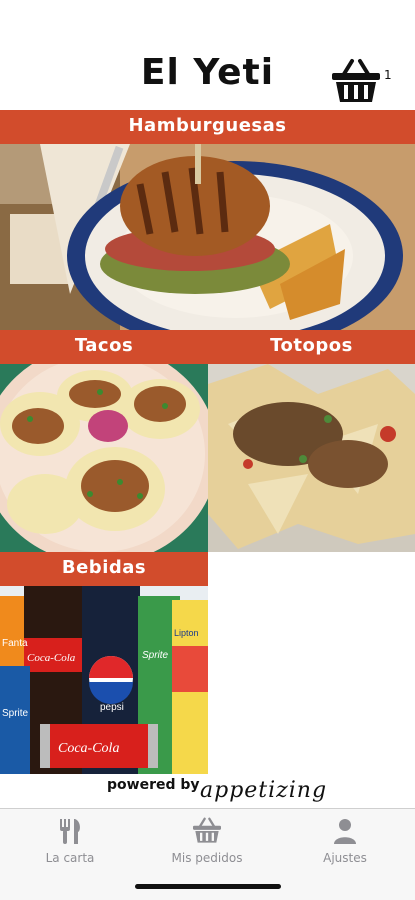  Describe the element at coordinates (51, 658) in the screenshot. I see `coca-cola-label: Coca-Cola` at that location.